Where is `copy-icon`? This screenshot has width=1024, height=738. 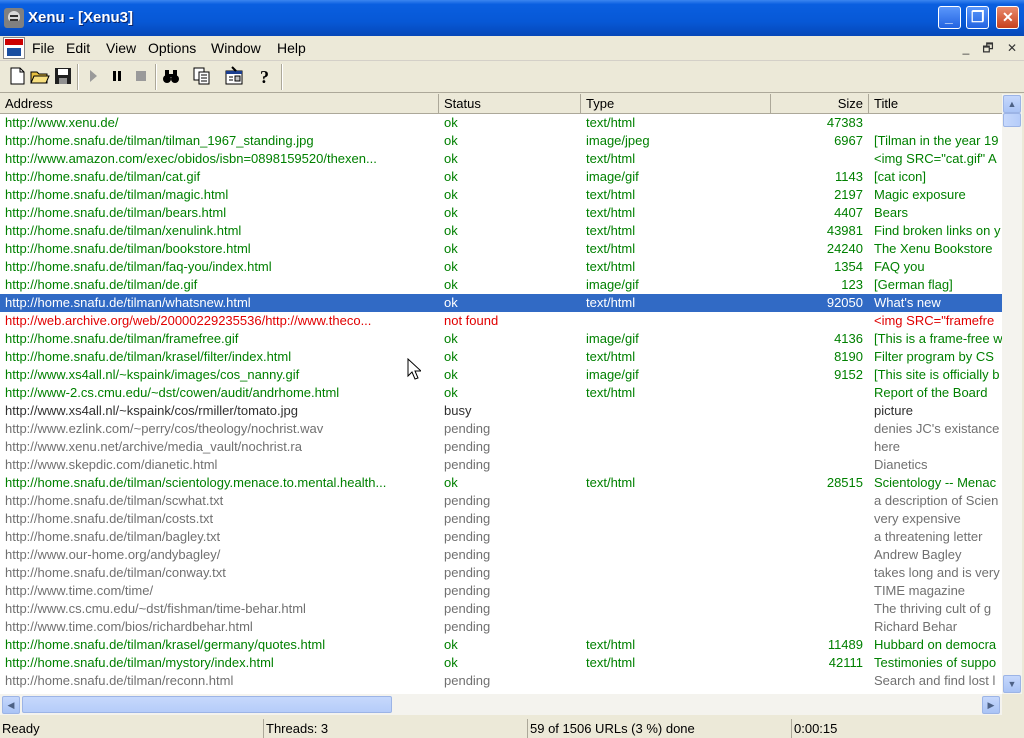 copy-icon is located at coordinates (201, 76).